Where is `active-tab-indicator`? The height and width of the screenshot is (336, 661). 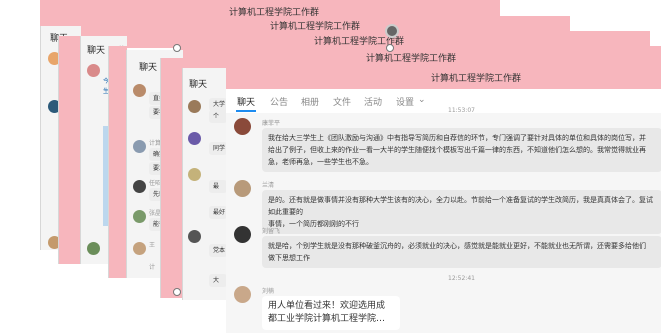
active-tab-indicator is located at coordinates (246, 111).